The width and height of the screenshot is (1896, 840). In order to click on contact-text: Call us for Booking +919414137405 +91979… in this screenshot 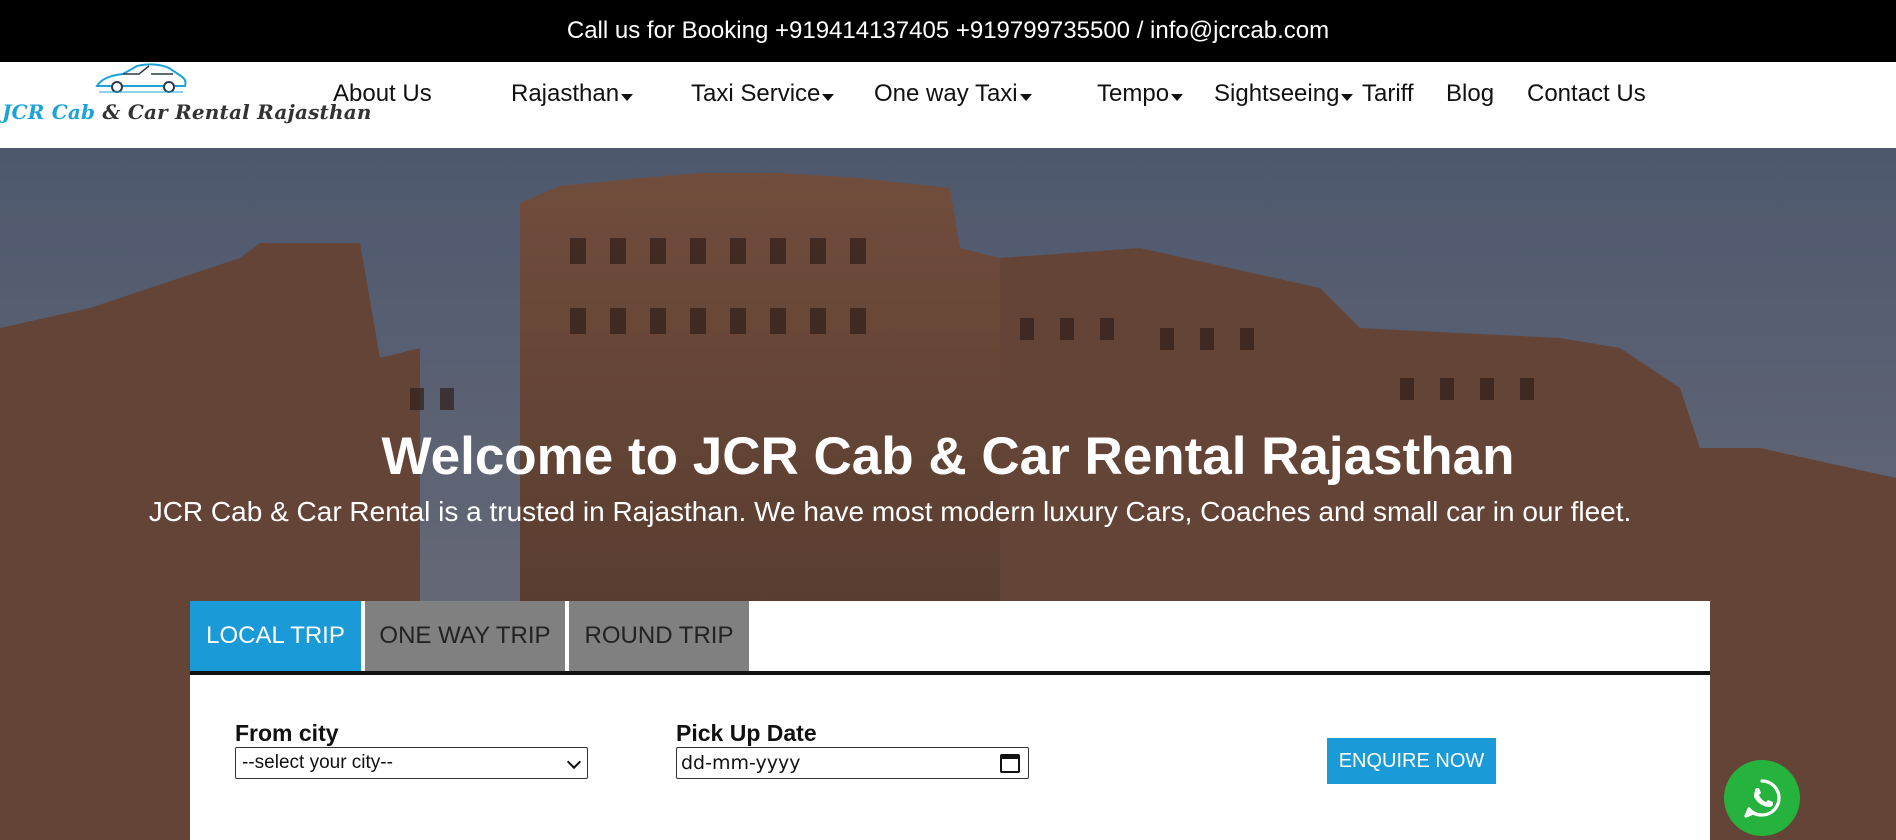, I will do `click(948, 30)`.